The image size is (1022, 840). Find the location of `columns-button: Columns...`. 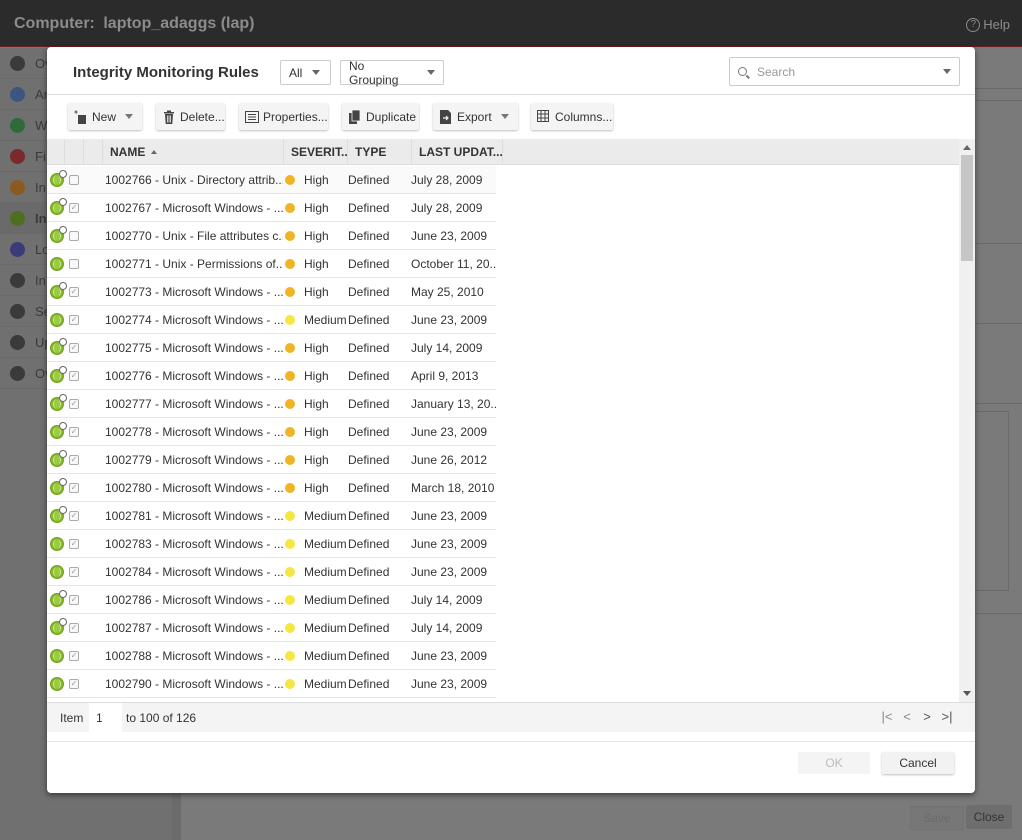

columns-button: Columns... is located at coordinates (572, 116).